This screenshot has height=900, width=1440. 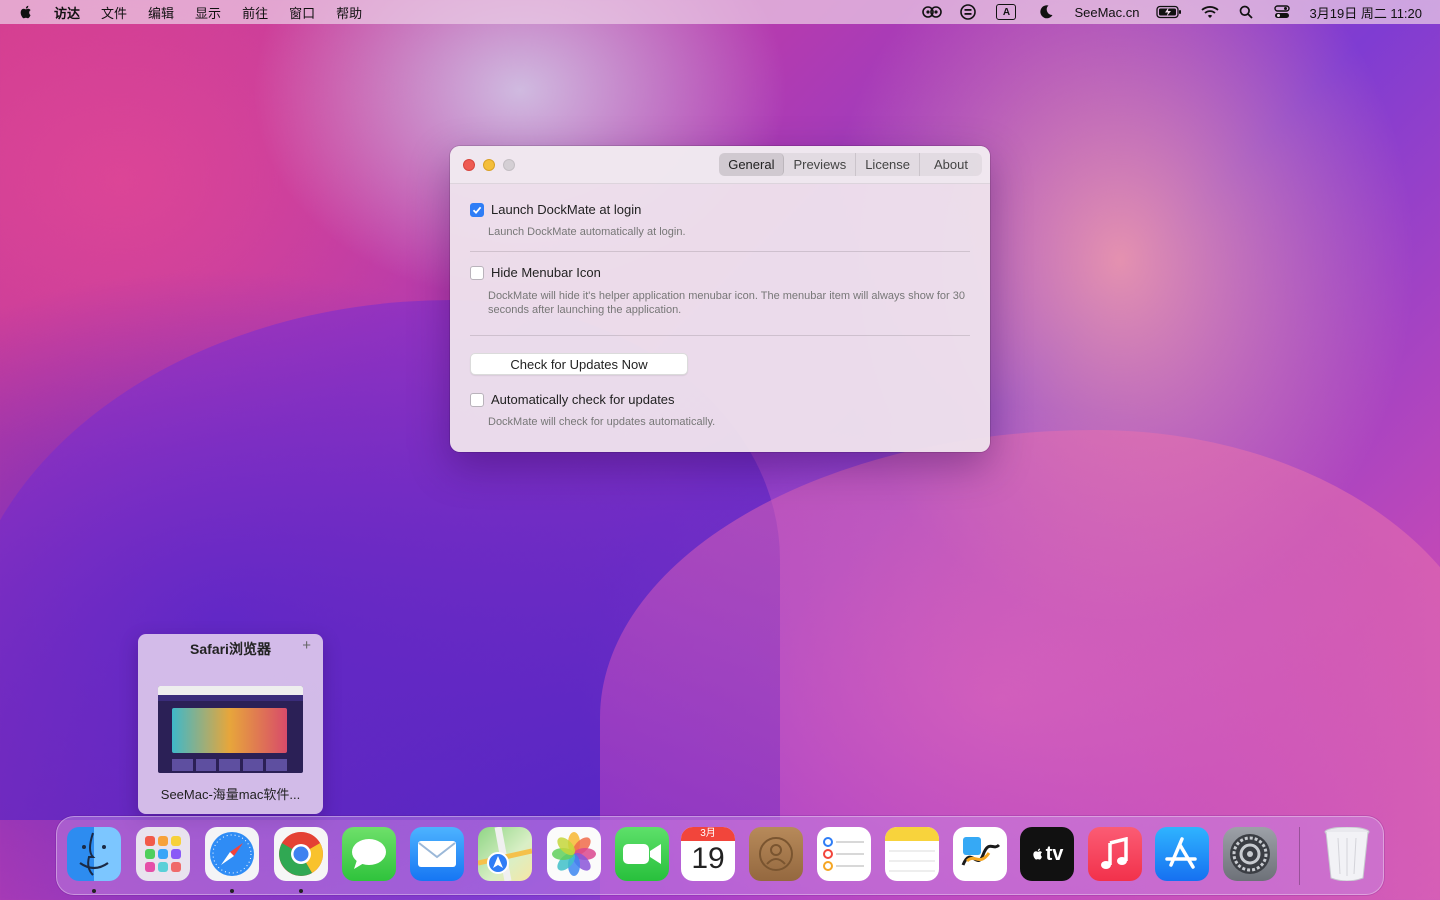 What do you see at coordinates (708, 858) in the screenshot?
I see `calendar-day: 19` at bounding box center [708, 858].